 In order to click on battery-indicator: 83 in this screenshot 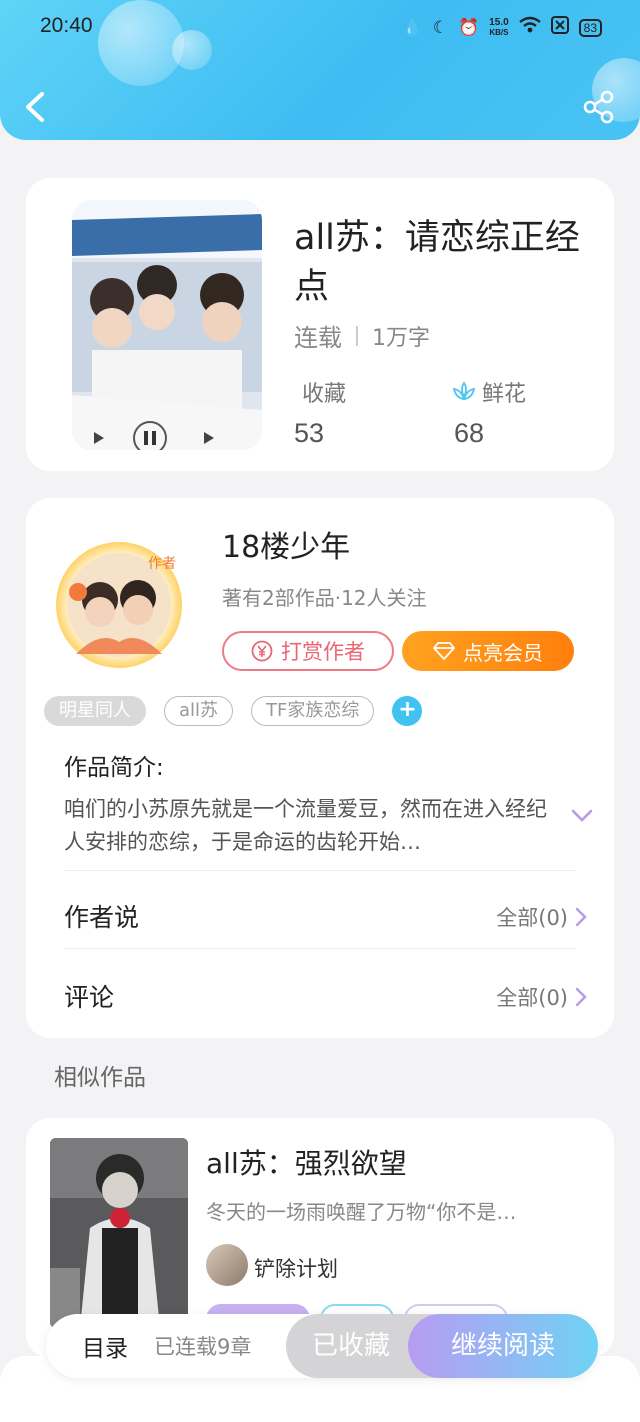, I will do `click(590, 27)`.